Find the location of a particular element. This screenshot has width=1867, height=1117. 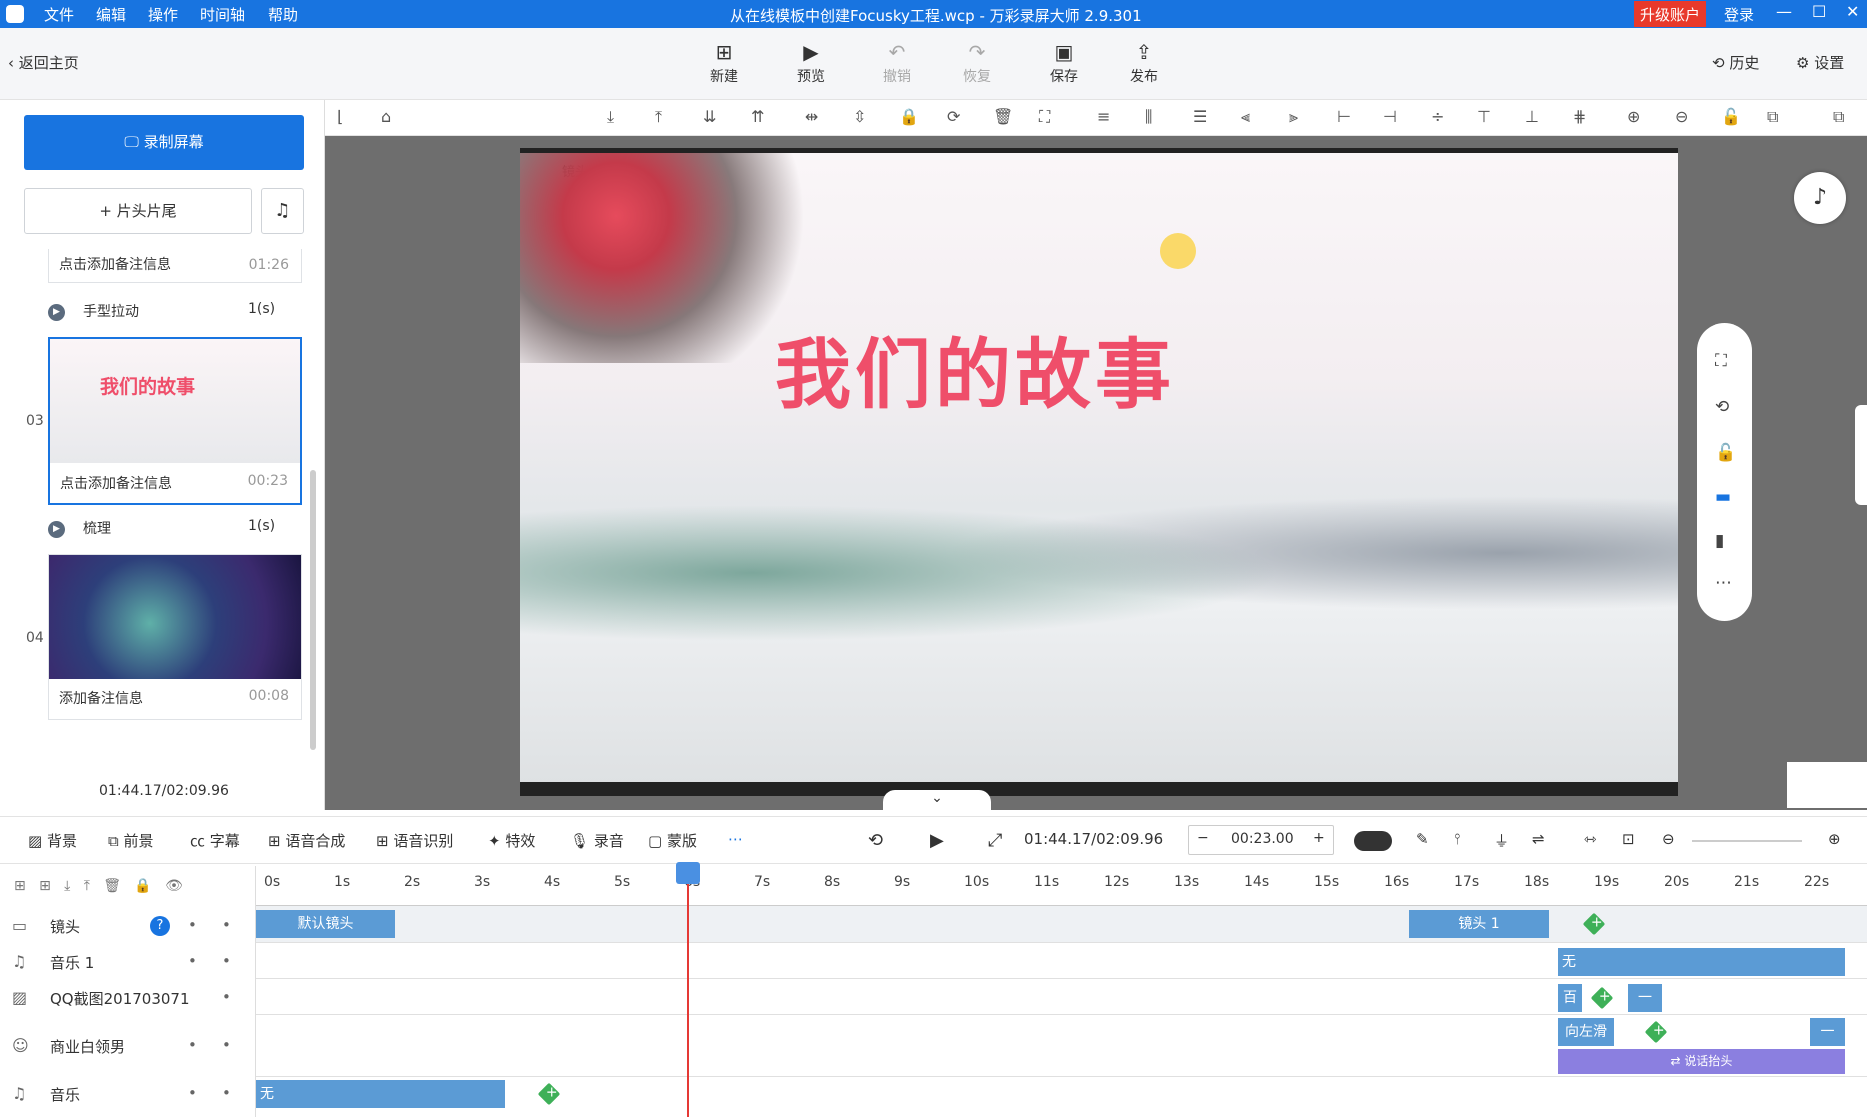

rotate-icon: ⟳ is located at coordinates (953, 116).